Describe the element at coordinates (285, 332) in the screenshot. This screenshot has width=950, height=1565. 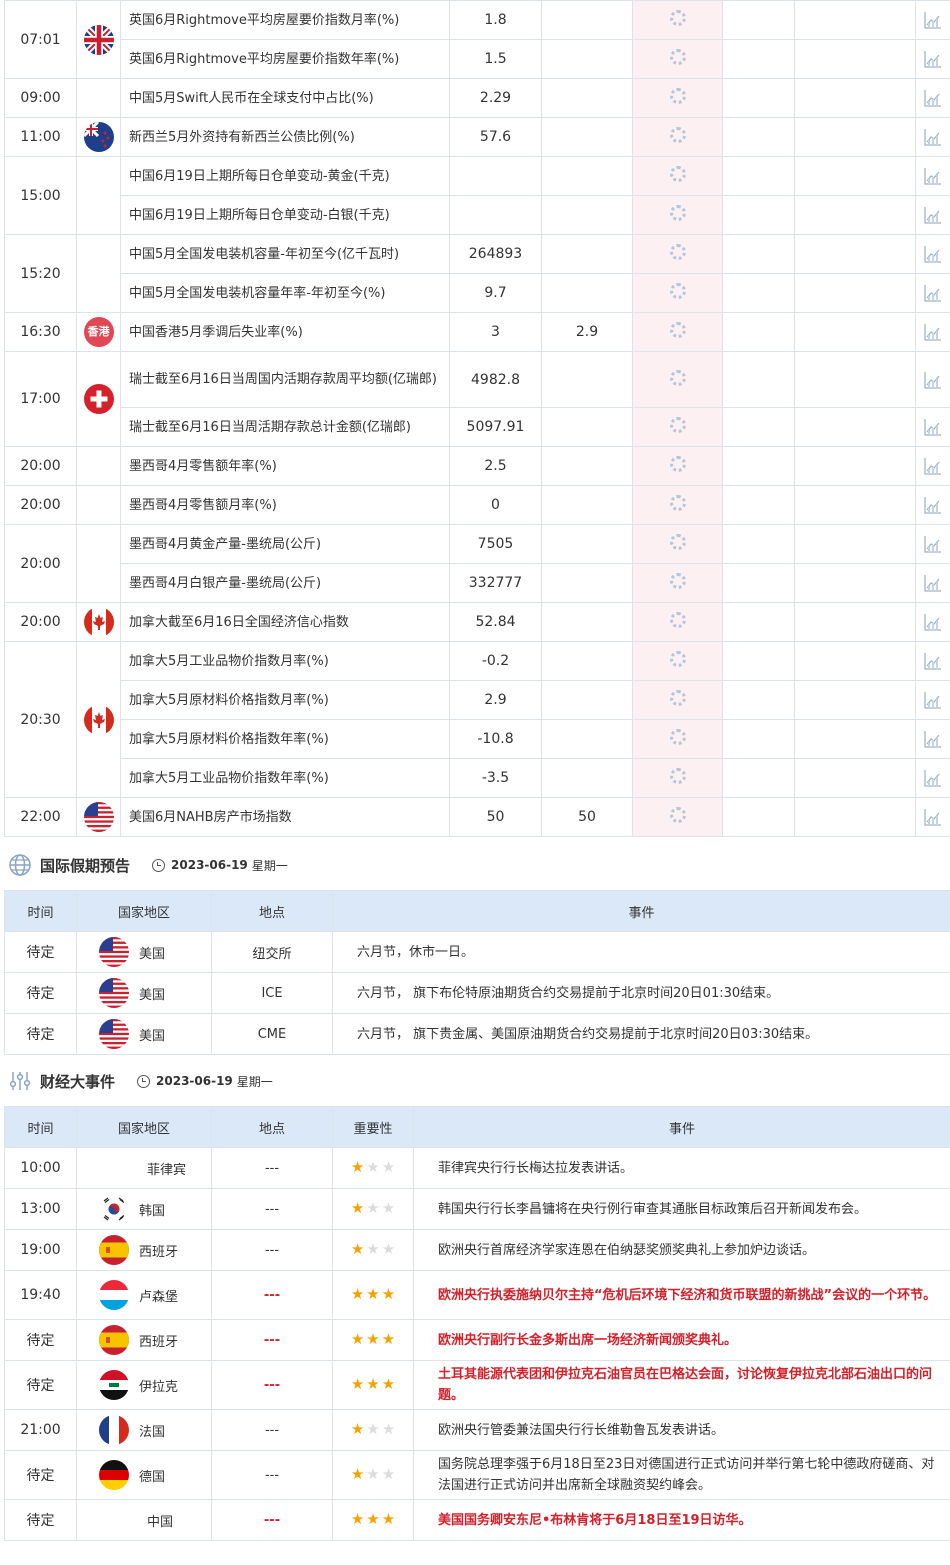
I see `indicator-name: 中国香港5月季调后失业率(%)` at that location.